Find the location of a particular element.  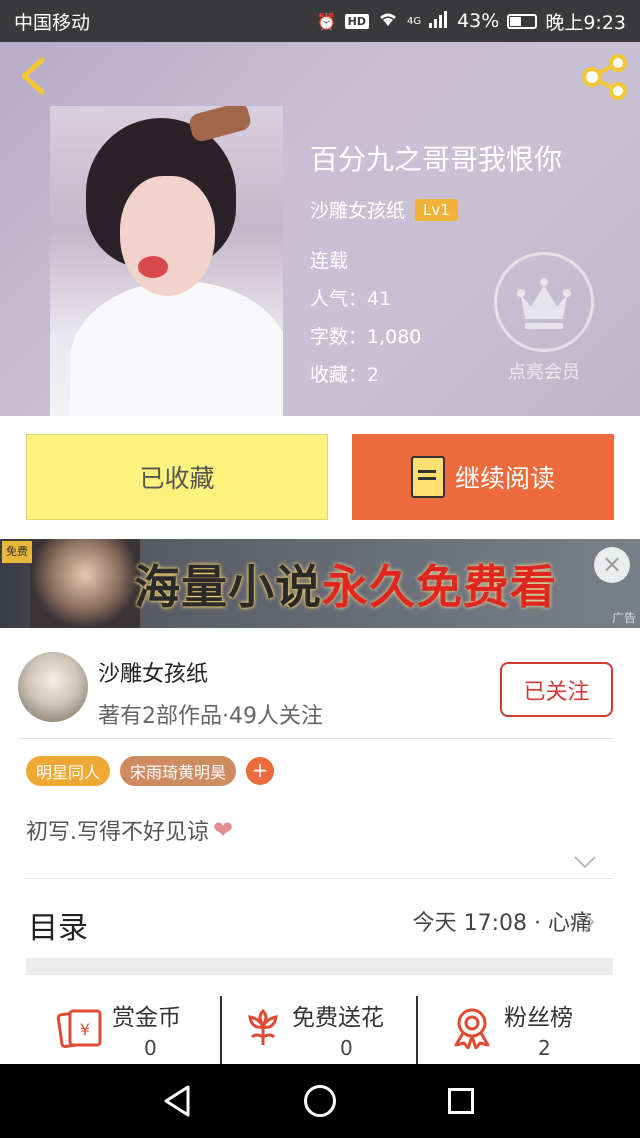

author-card-stats: 著有2部作品·49人关注 is located at coordinates (210, 716).